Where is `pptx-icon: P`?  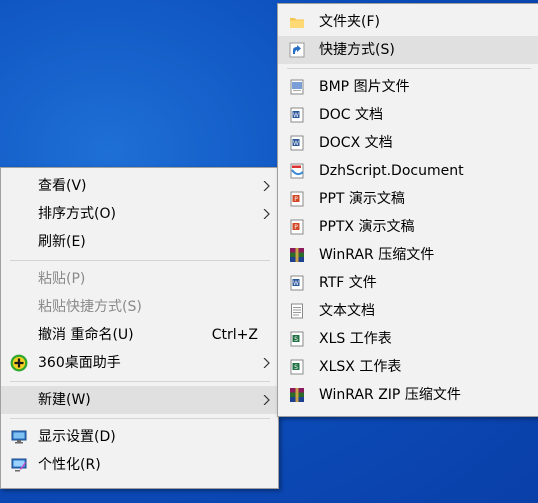
pptx-icon: P is located at coordinates (297, 227).